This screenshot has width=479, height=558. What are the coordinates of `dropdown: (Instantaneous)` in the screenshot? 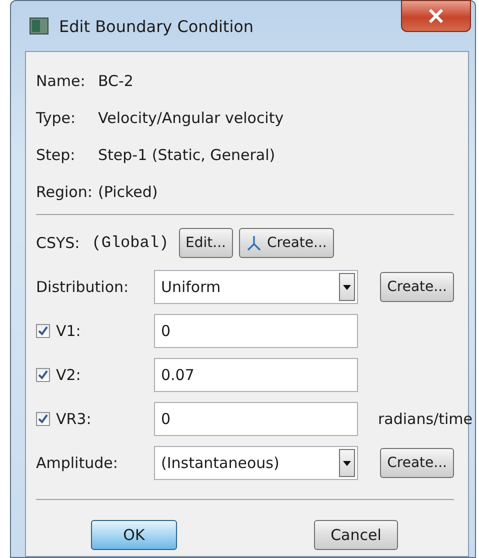 It's located at (256, 463).